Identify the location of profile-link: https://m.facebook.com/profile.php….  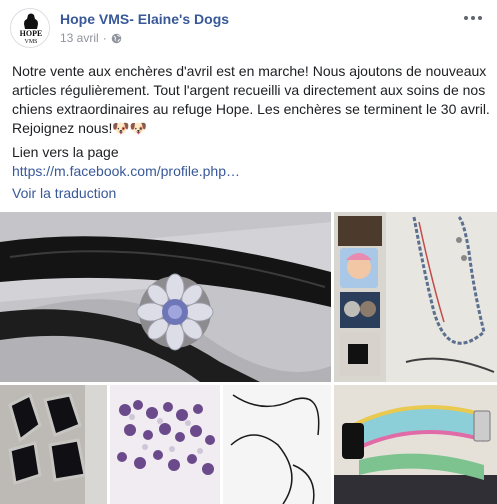
(126, 171).